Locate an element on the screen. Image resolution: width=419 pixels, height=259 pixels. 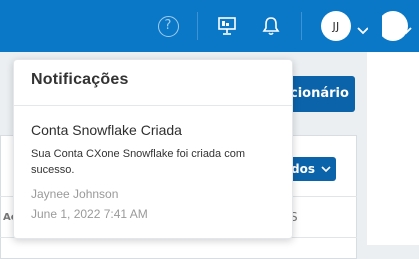
notification-timestamp: June 1, 2022 7:41 AM is located at coordinates (89, 214).